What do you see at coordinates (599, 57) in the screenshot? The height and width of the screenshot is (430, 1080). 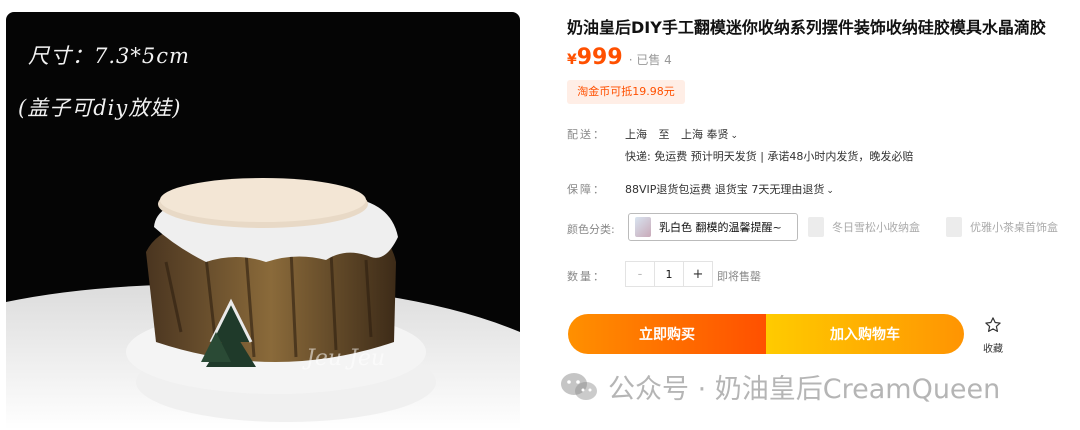 I see `price-value: 999` at bounding box center [599, 57].